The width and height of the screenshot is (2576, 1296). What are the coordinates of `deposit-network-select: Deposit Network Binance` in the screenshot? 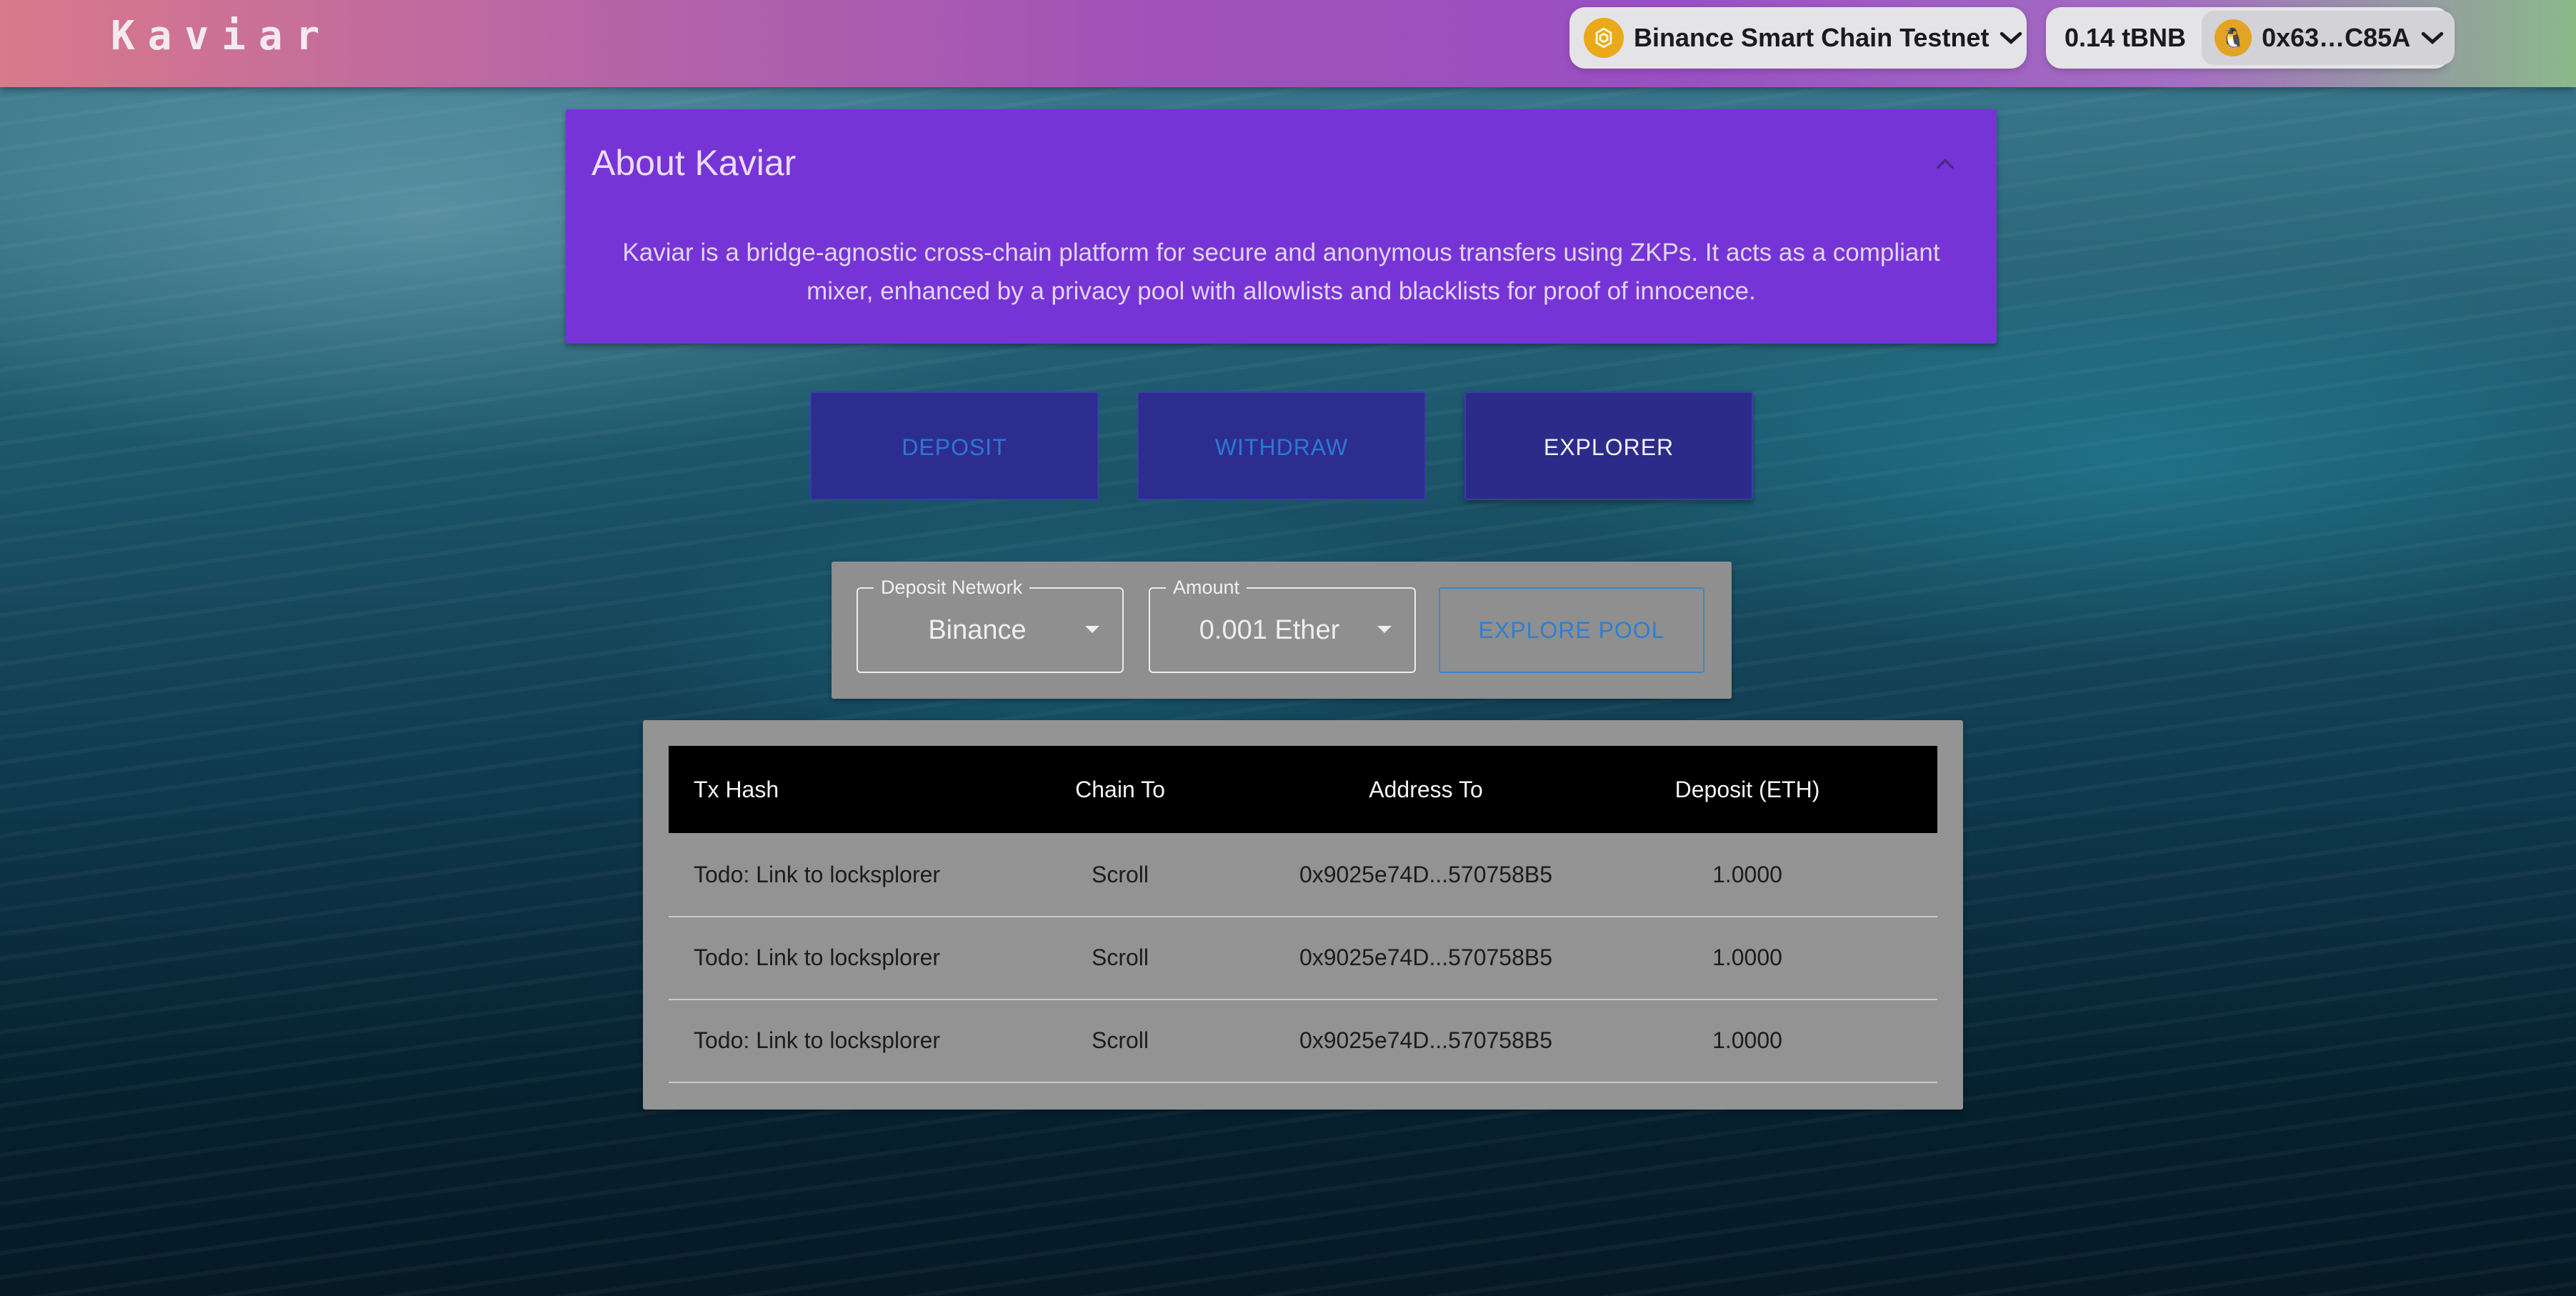 It's located at (991, 624).